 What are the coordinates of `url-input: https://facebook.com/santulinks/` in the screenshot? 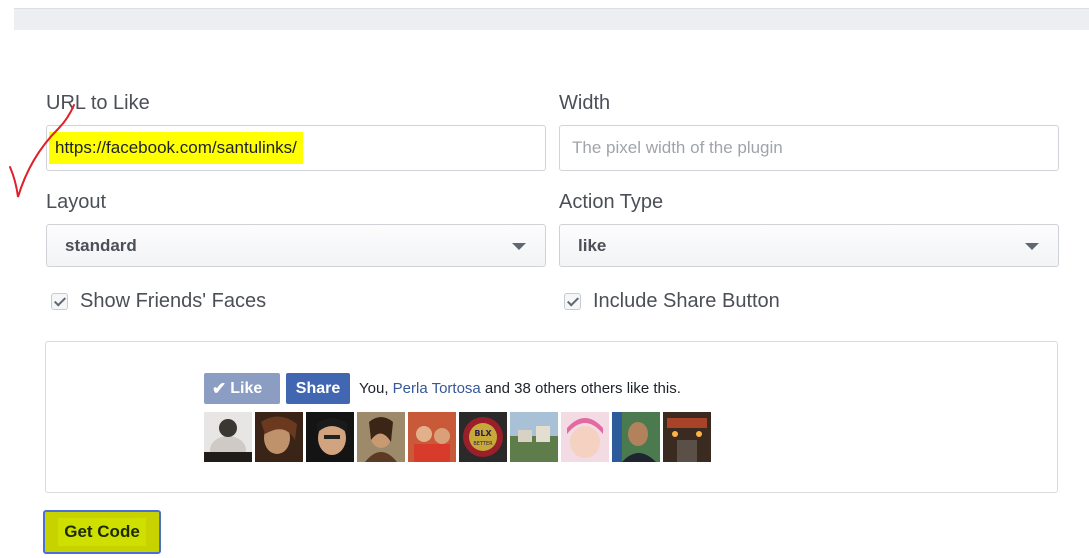 It's located at (296, 148).